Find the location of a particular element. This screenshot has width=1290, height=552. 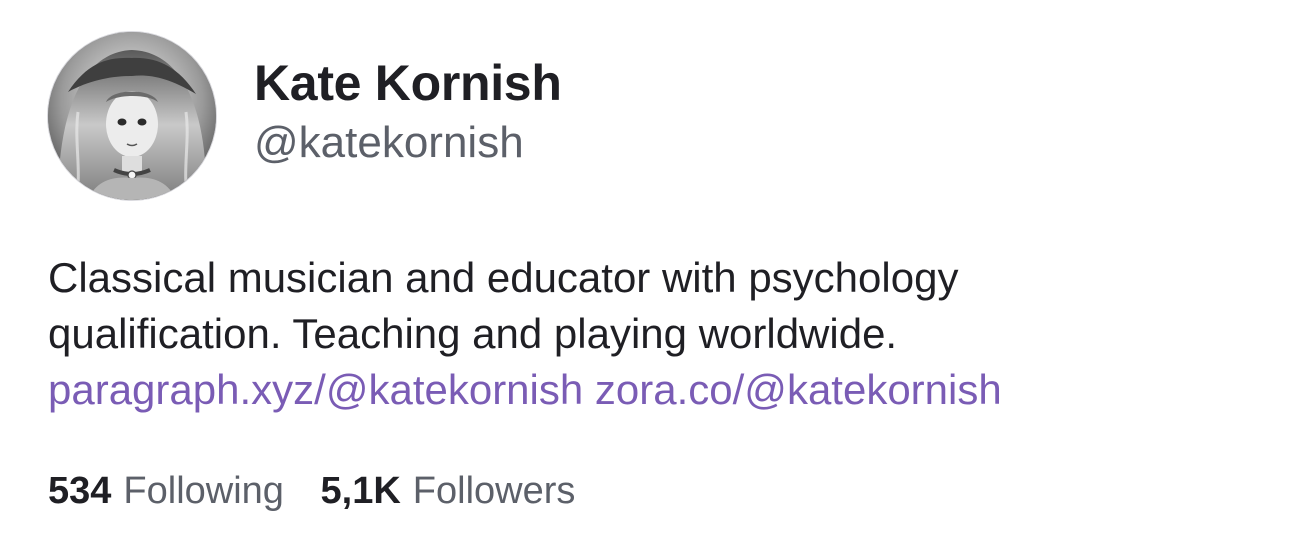

followers-count: 5,1K is located at coordinates (360, 491).